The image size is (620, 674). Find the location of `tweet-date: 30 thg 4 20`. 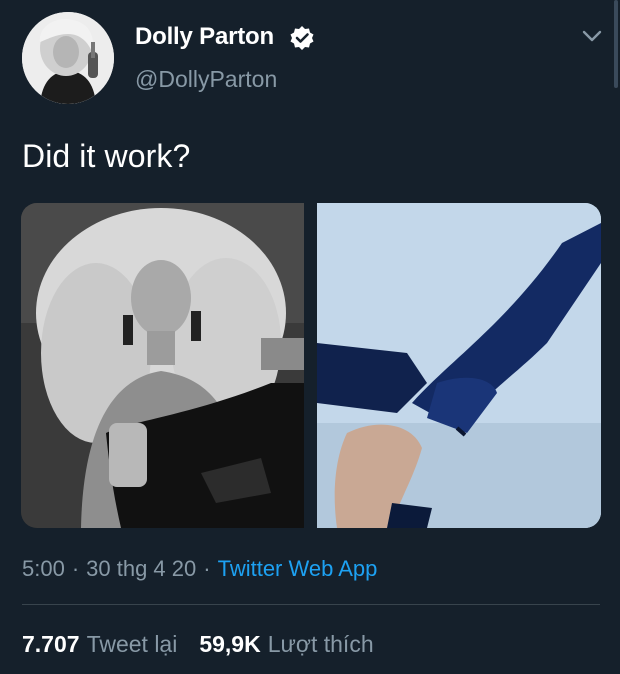

tweet-date: 30 thg 4 20 is located at coordinates (141, 568).